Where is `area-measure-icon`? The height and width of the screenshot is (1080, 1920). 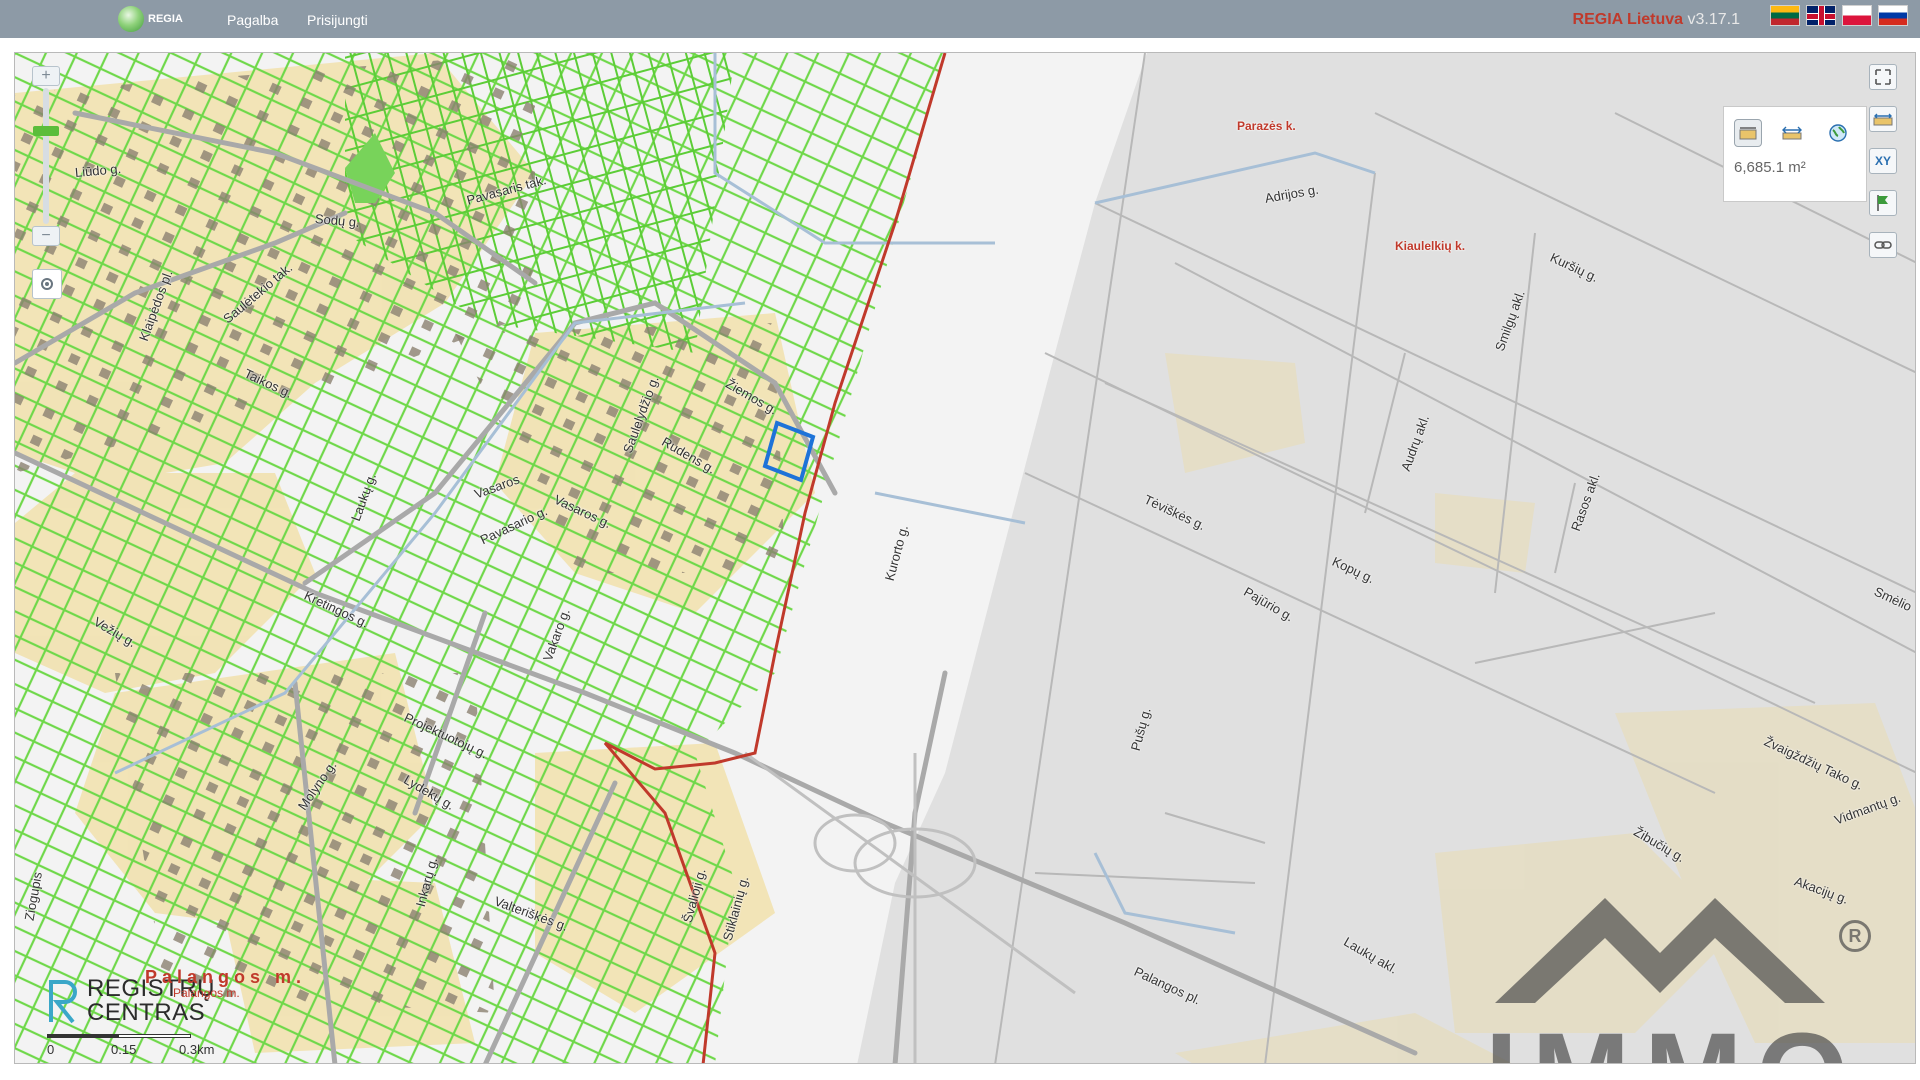
area-measure-icon is located at coordinates (1748, 133).